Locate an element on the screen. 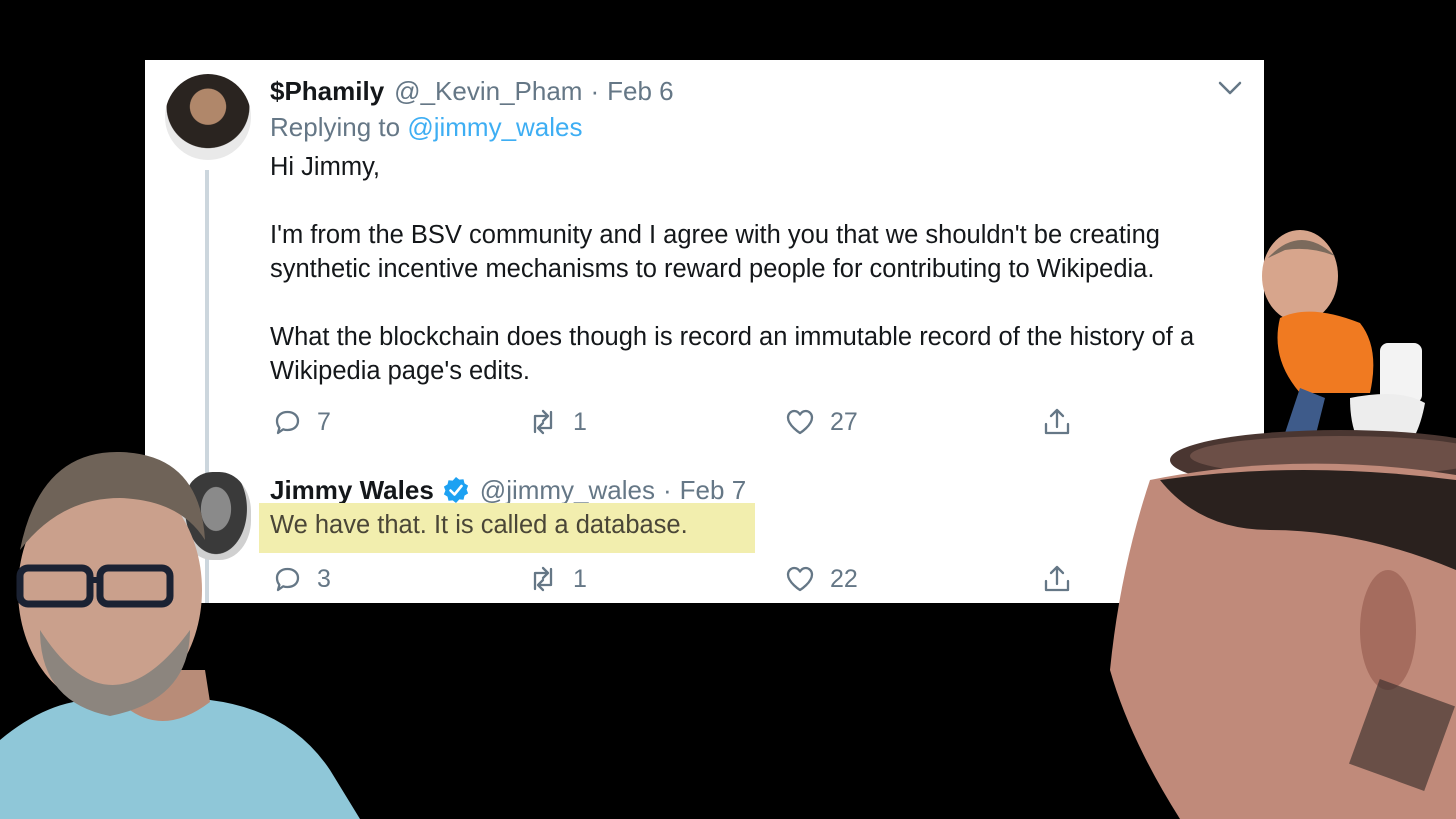 The height and width of the screenshot is (819, 1456). tweet1-retweet-count: 1 is located at coordinates (580, 421).